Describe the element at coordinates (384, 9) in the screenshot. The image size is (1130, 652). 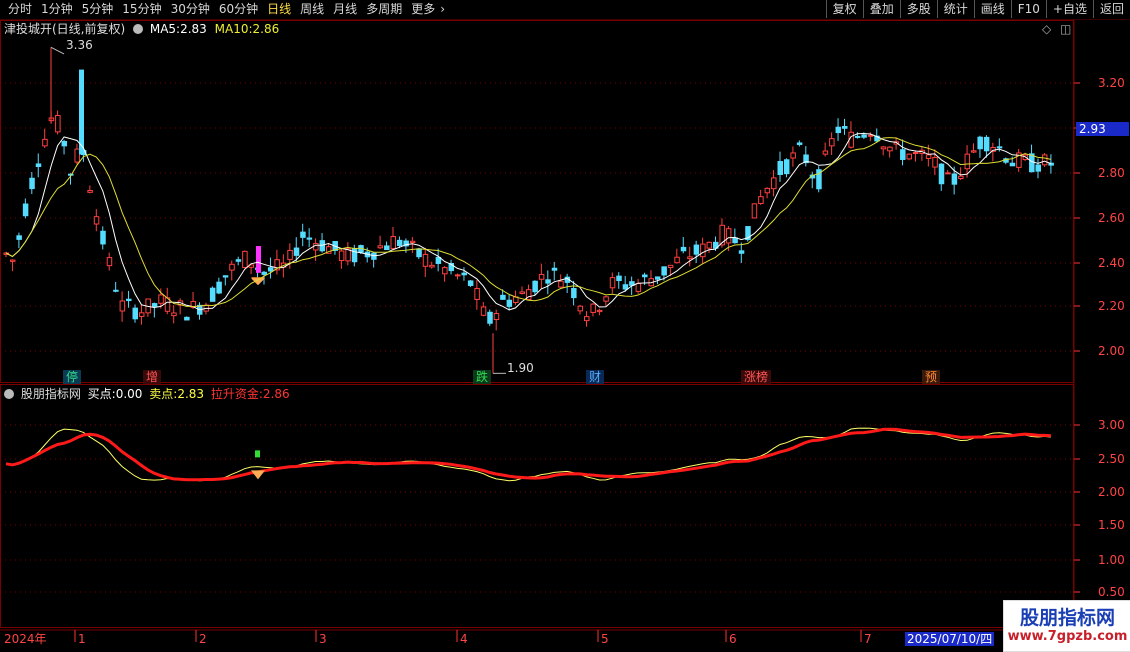
I see `period-tab-9: 多周期` at that location.